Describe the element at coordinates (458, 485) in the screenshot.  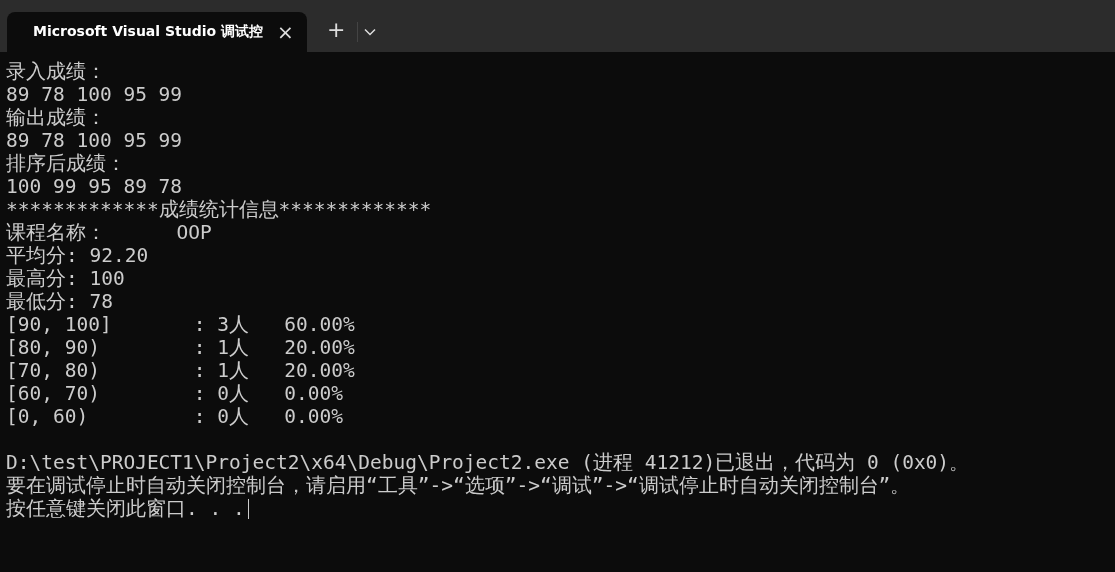
I see `console-line: 要在调试停止时自动关闭控制台，请启用“工具”->“选项”->“调试”->“调试停止时自动关闭控制台”。` at that location.